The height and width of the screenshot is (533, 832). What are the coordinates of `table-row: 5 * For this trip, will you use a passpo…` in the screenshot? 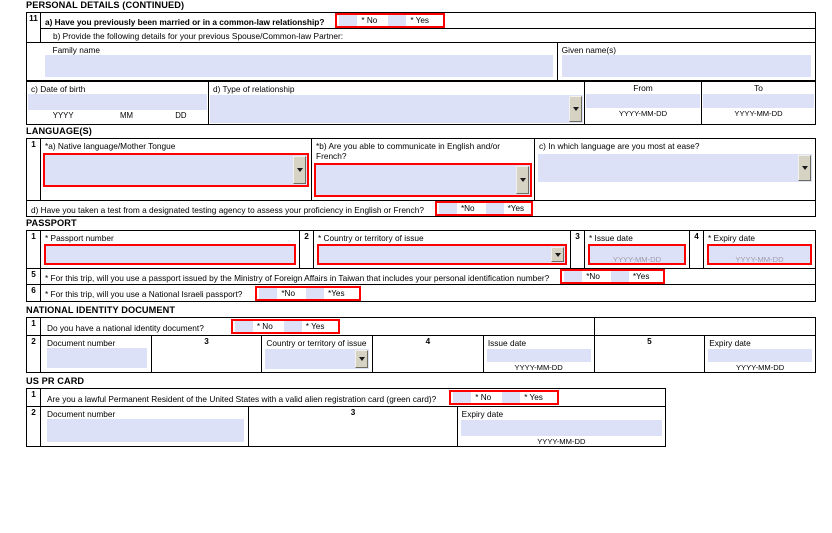 It's located at (421, 276).